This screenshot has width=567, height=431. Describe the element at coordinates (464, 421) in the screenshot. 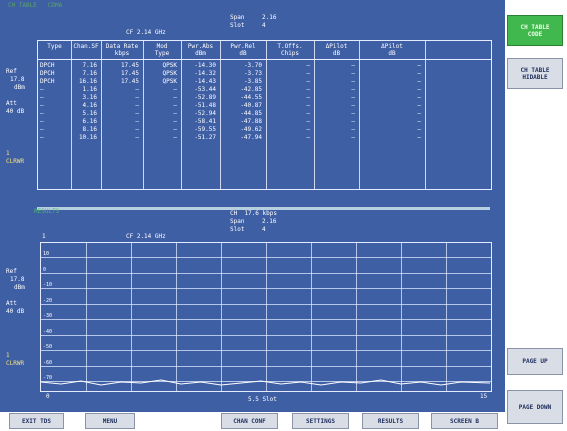

I see `screen-b-button: SCREEN B` at that location.